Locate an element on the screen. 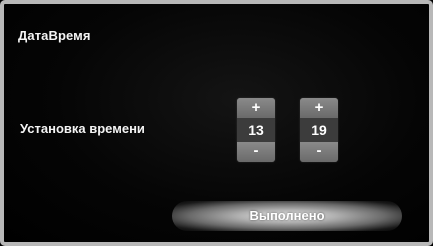  hours-value: 13 is located at coordinates (256, 130).